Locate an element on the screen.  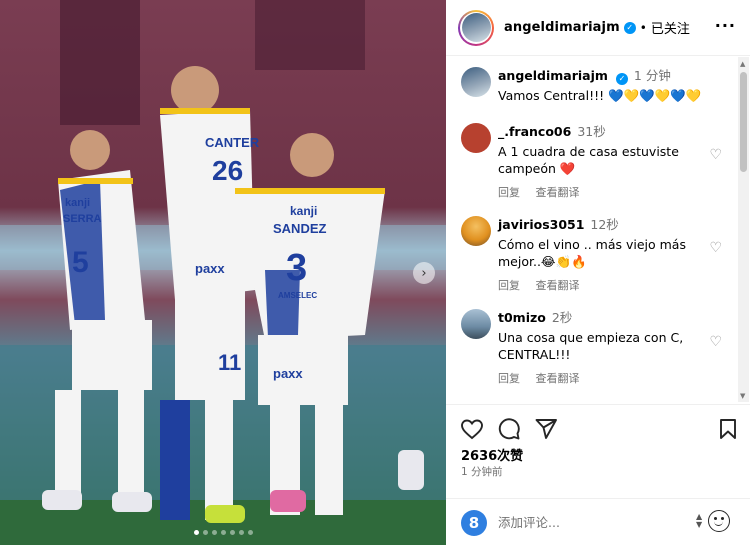
next-slide-button: › is located at coordinates (424, 273).